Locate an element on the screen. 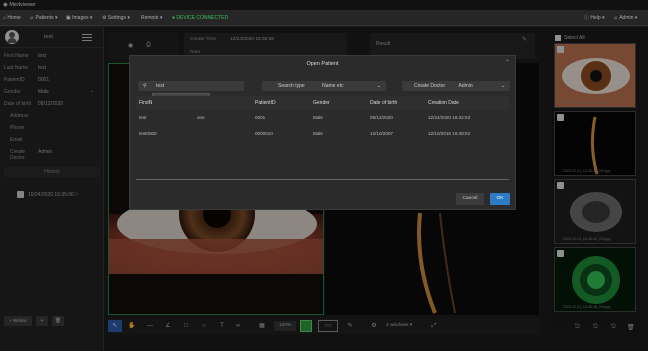 The width and height of the screenshot is (648, 351). menu-remote-label: Remote ▾ is located at coordinates (152, 18).